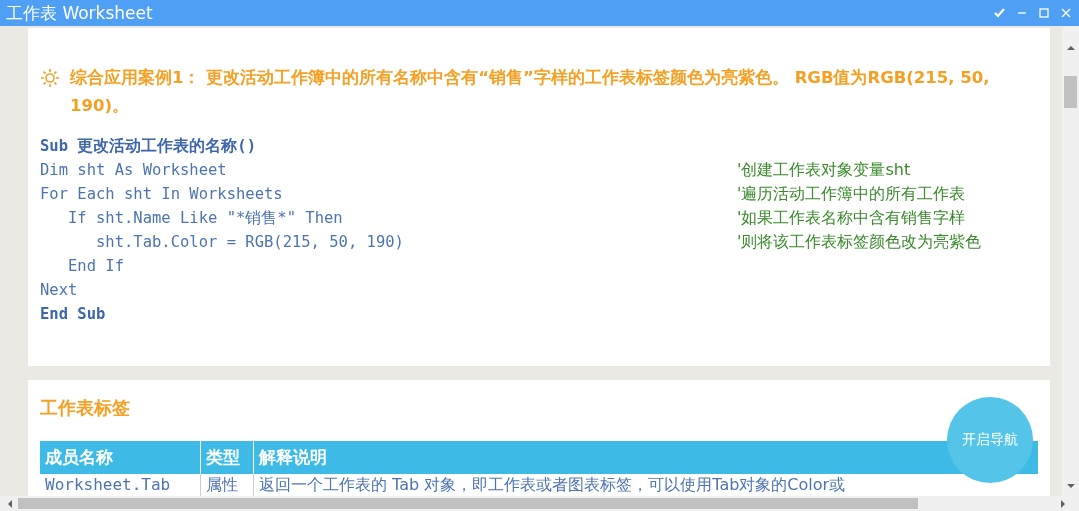  I want to click on column-header: 类型, so click(227, 457).